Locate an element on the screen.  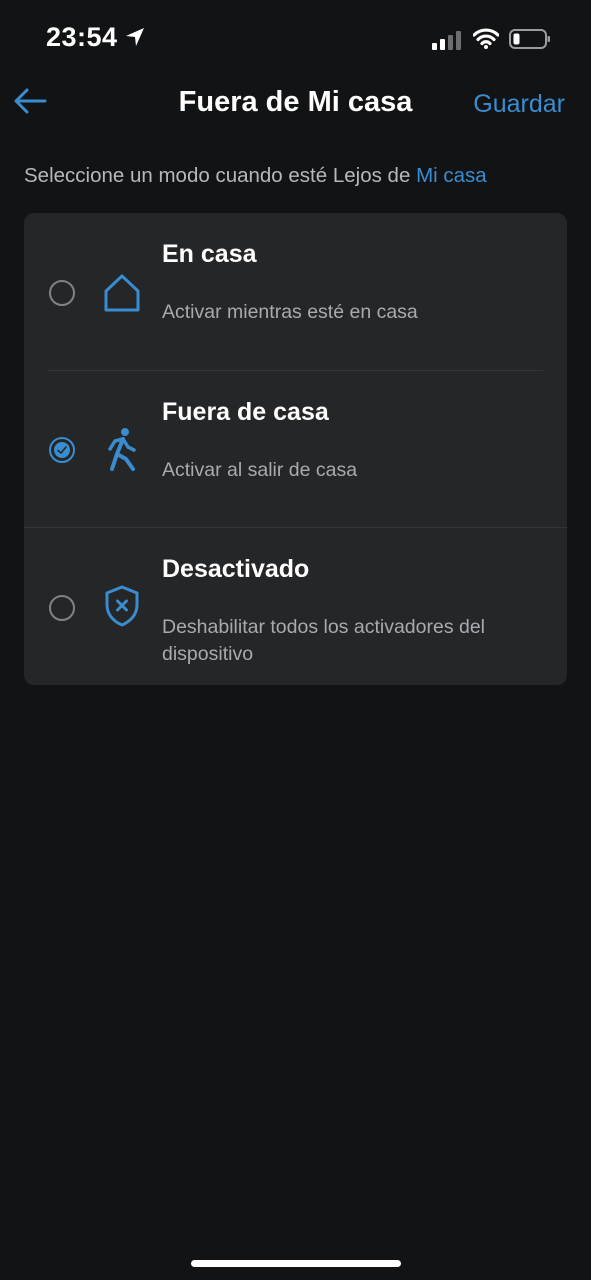
option-fuera-de-casa: Fuera de casa Activar al salir de casa is located at coordinates (295, 449).